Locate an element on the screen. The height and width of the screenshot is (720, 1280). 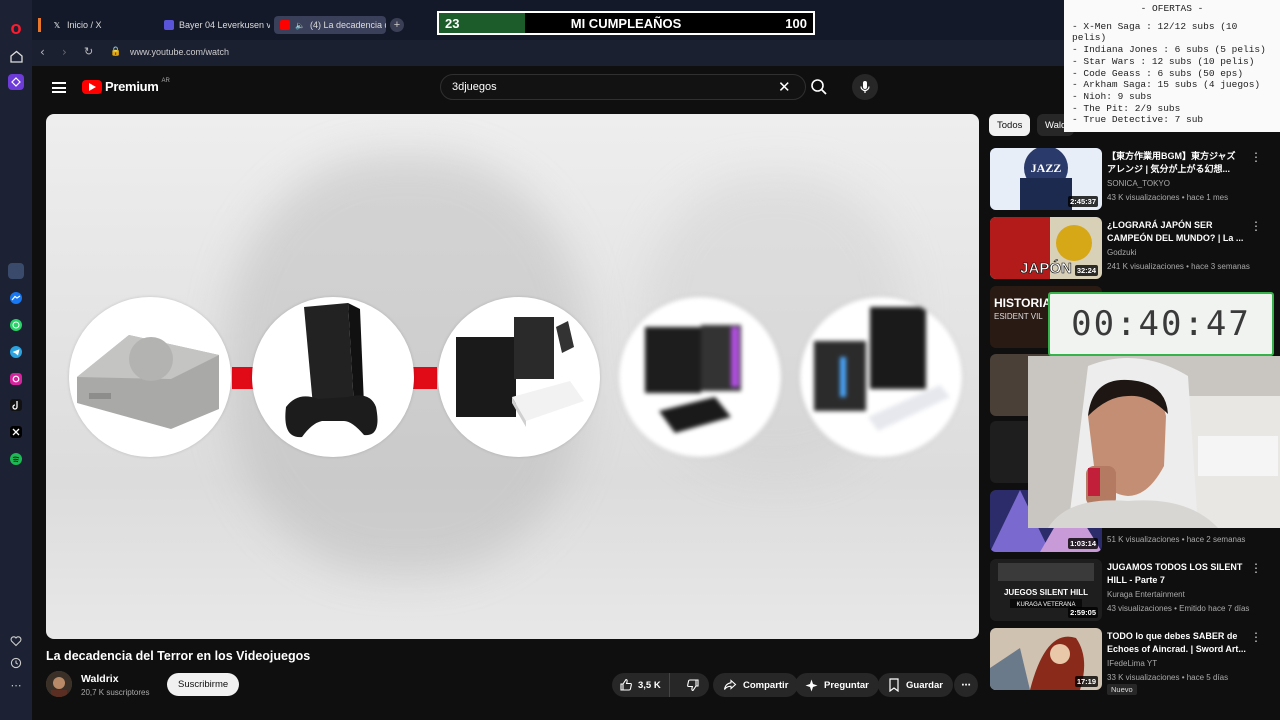
svg-text: JUEGOS SILENT HILL is located at coordinates (1046, 592).